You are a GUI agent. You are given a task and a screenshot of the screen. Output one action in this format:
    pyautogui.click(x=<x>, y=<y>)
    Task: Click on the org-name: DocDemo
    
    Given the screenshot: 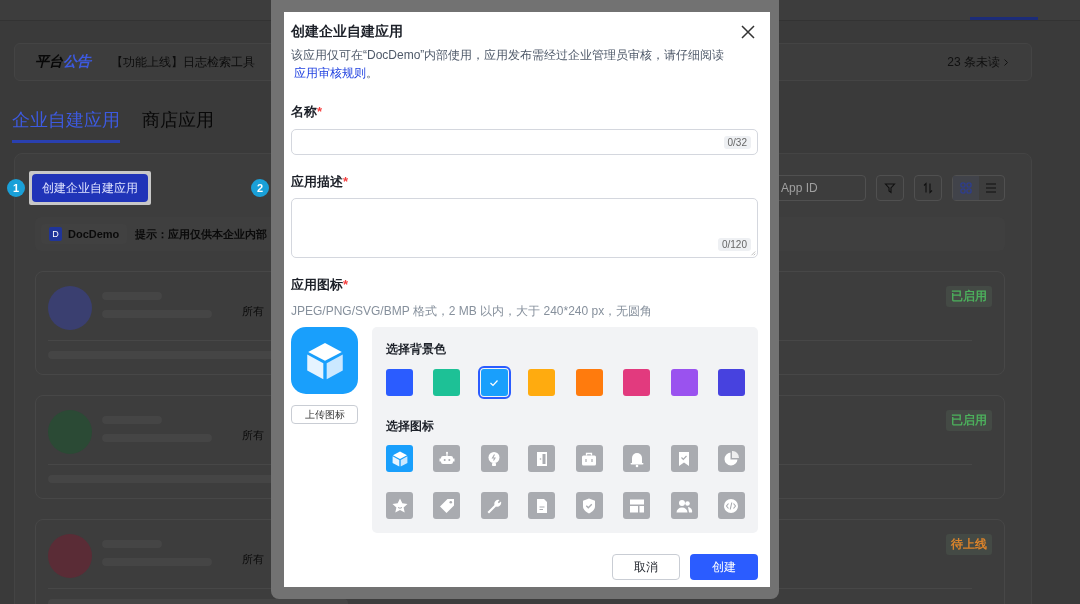 What is the action you would take?
    pyautogui.click(x=94, y=234)
    